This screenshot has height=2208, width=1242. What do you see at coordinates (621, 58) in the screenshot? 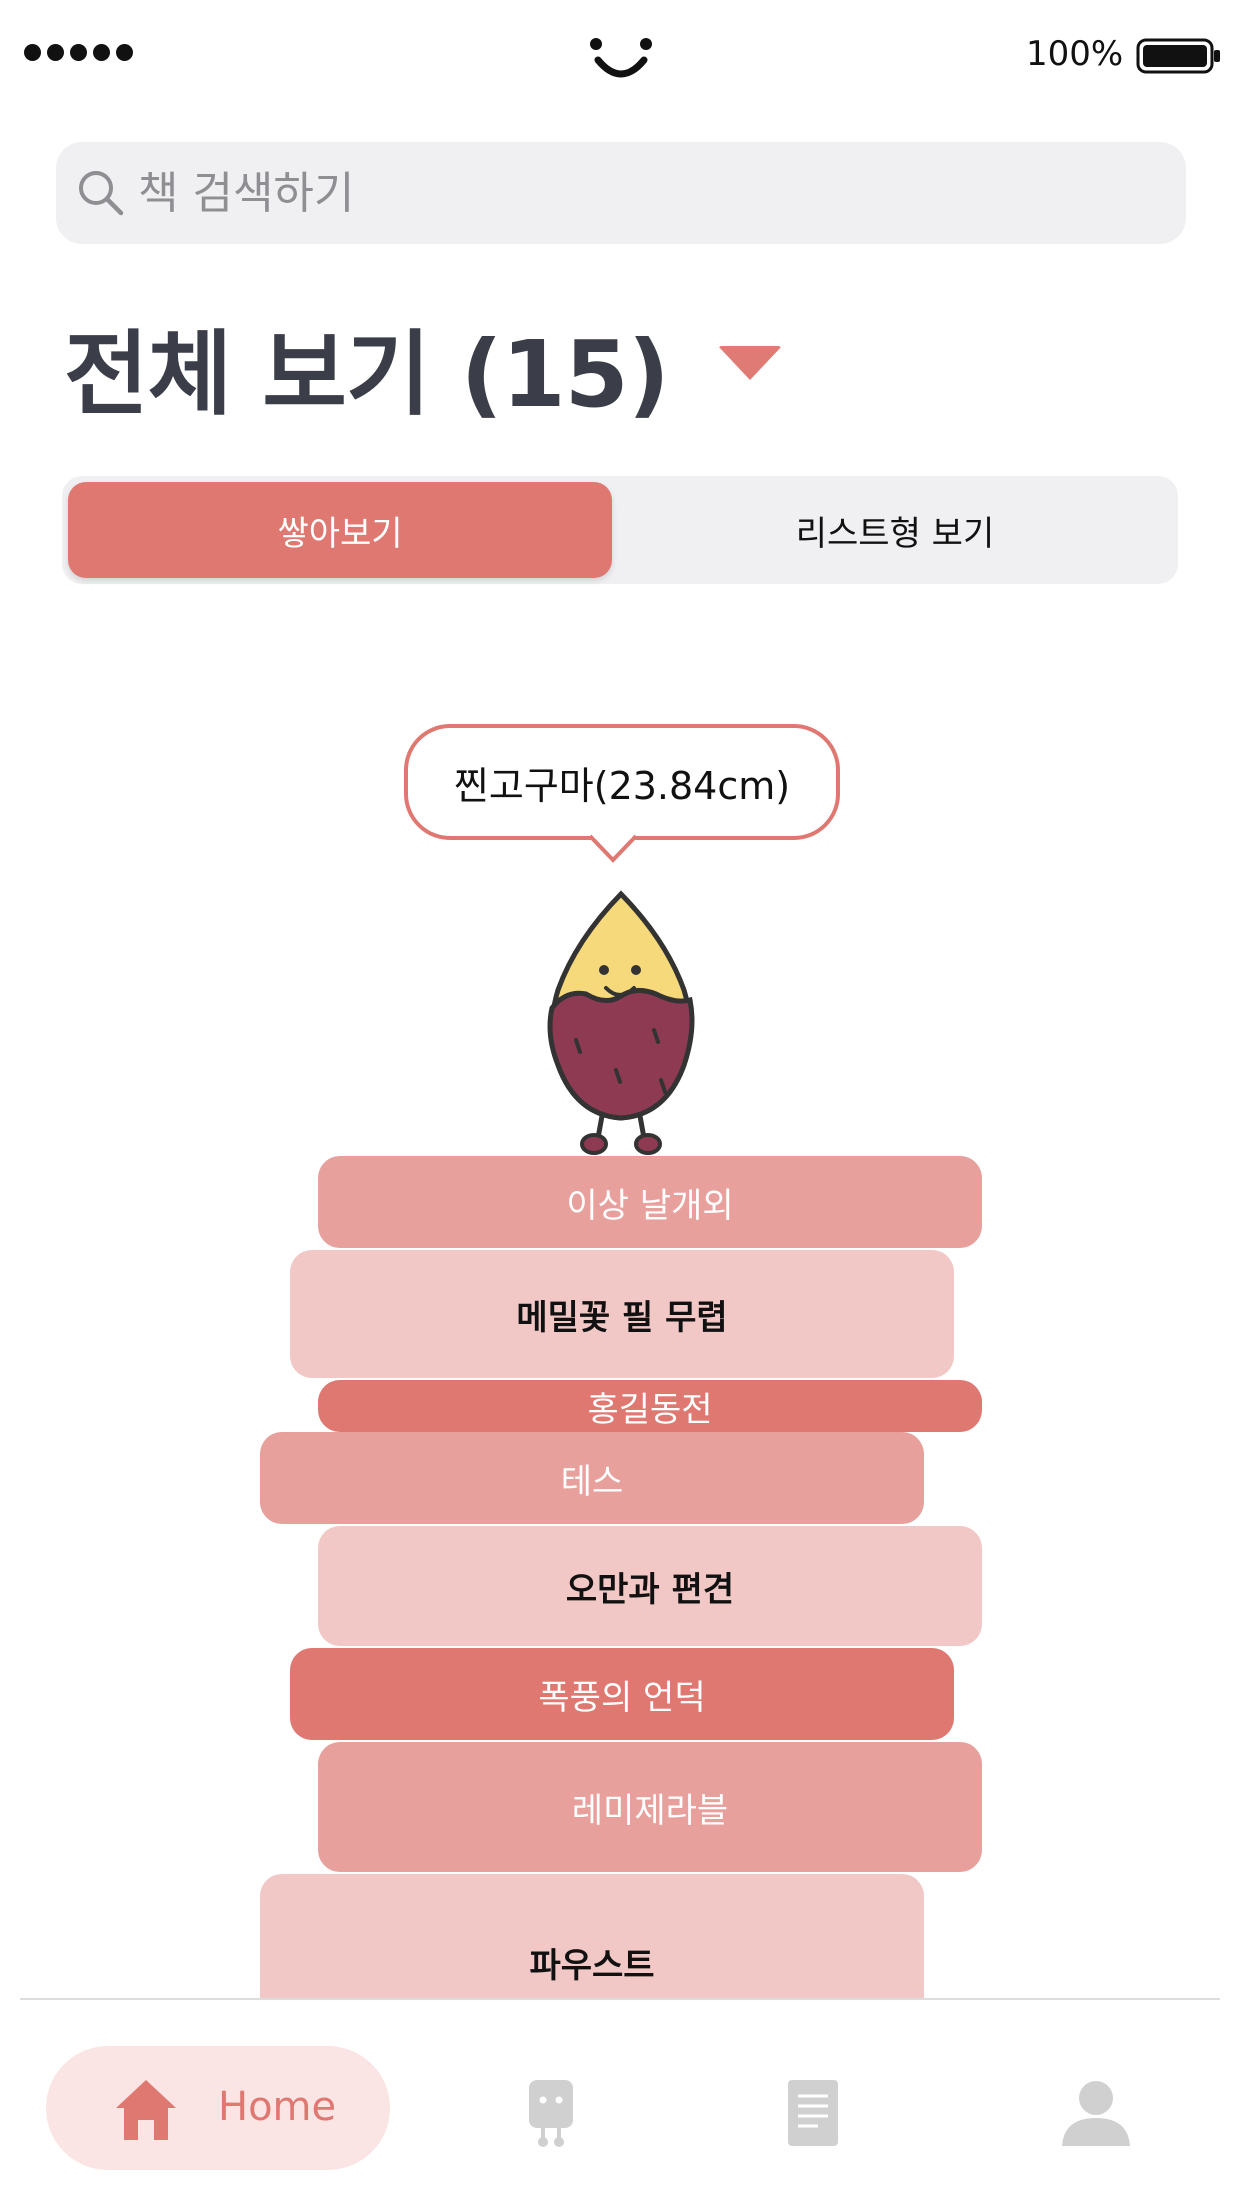
I see `smile-logo-icon` at bounding box center [621, 58].